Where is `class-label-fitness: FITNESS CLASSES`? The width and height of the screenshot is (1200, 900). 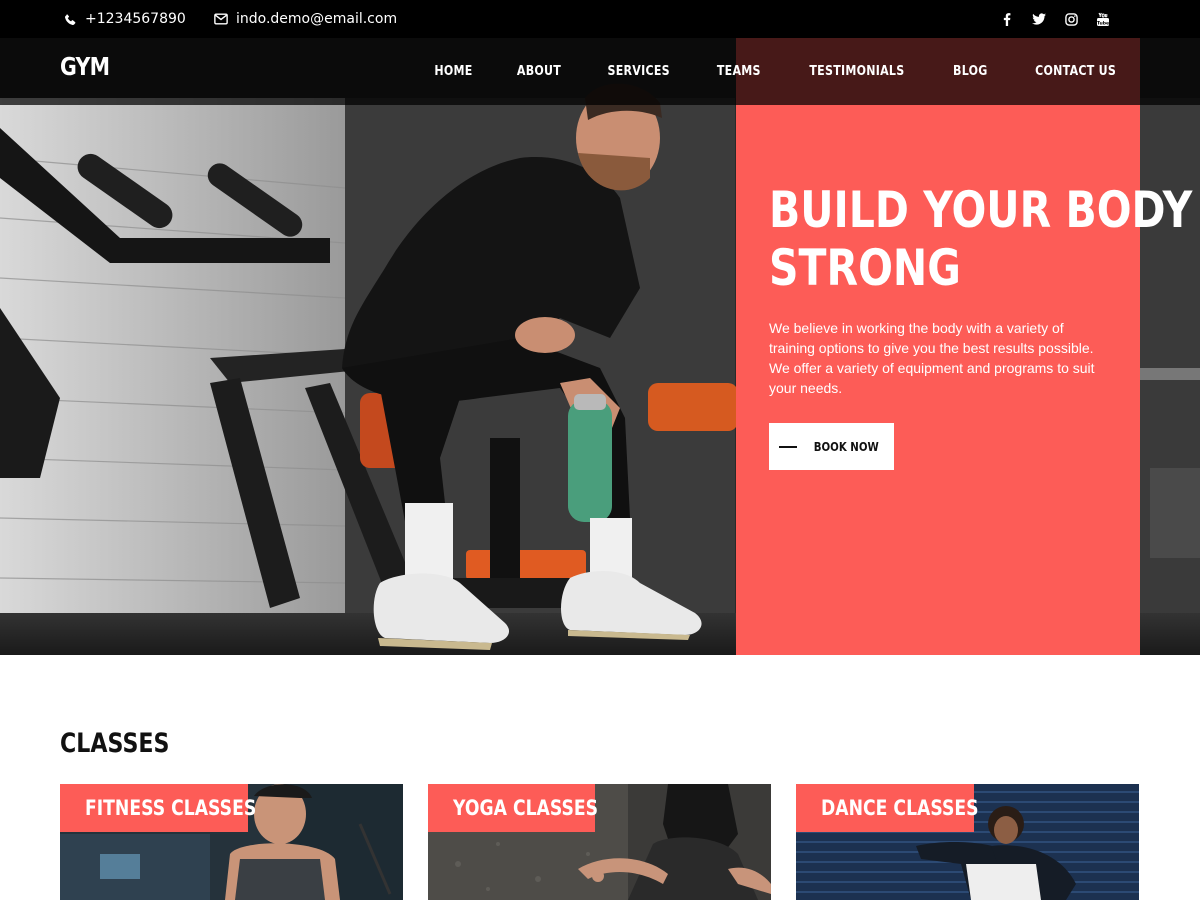
class-label-fitness: FITNESS CLASSES is located at coordinates (171, 808).